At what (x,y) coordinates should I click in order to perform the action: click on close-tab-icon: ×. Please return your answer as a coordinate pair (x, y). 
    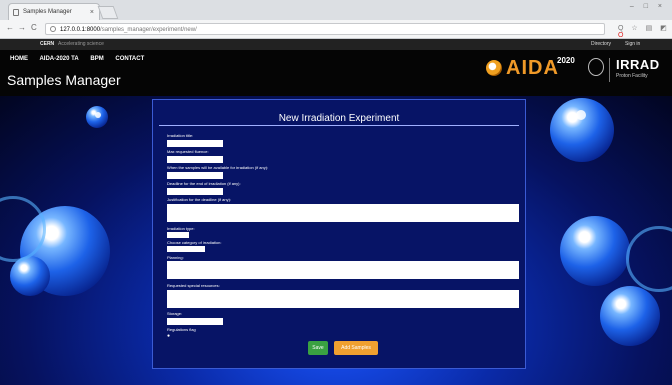
    Looking at the image, I should click on (92, 12).